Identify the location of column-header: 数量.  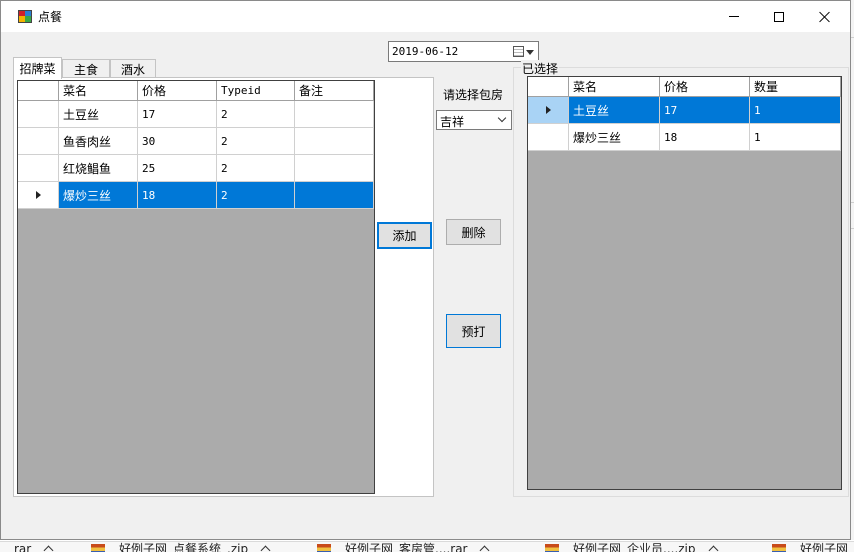
(795, 87).